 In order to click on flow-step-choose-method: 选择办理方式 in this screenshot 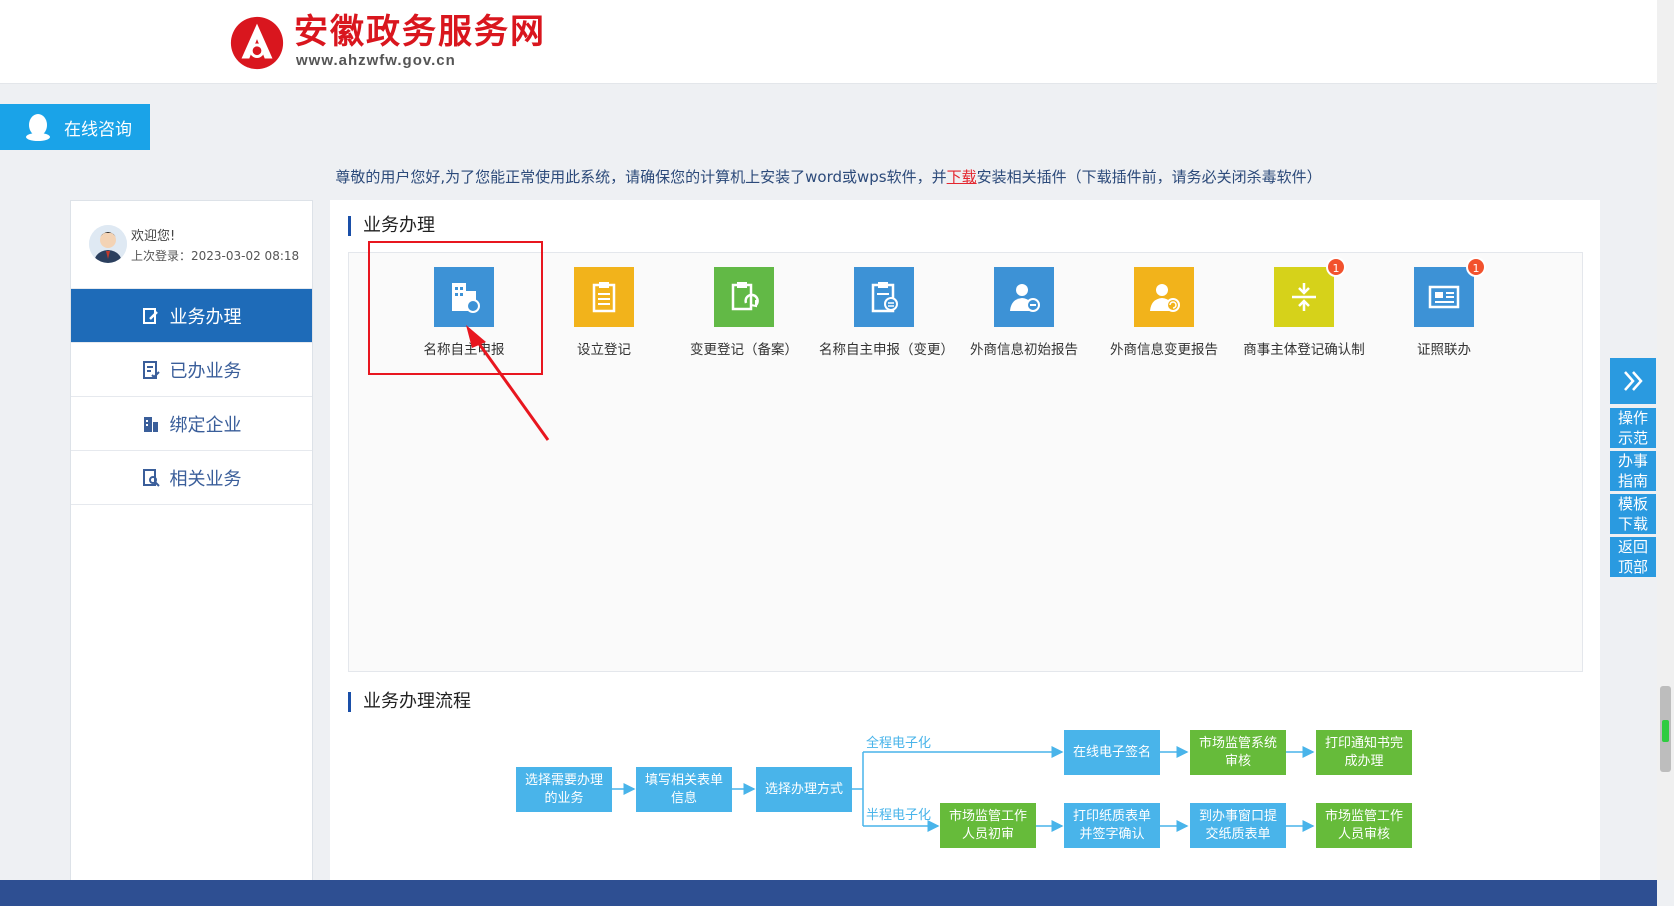, I will do `click(804, 789)`.